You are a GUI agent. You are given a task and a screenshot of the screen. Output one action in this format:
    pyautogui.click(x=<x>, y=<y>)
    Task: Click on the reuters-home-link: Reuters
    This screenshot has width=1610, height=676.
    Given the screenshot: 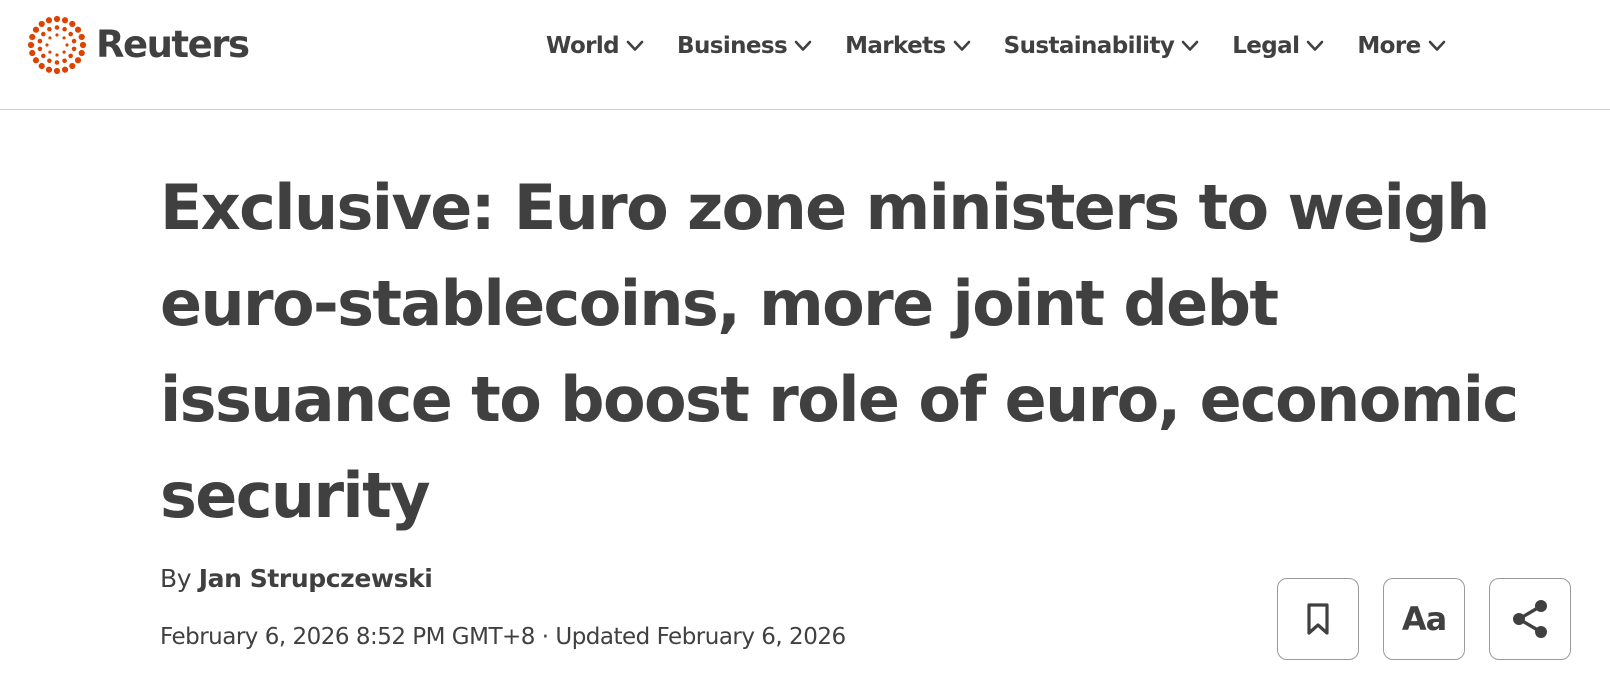 What is the action you would take?
    pyautogui.click(x=138, y=45)
    